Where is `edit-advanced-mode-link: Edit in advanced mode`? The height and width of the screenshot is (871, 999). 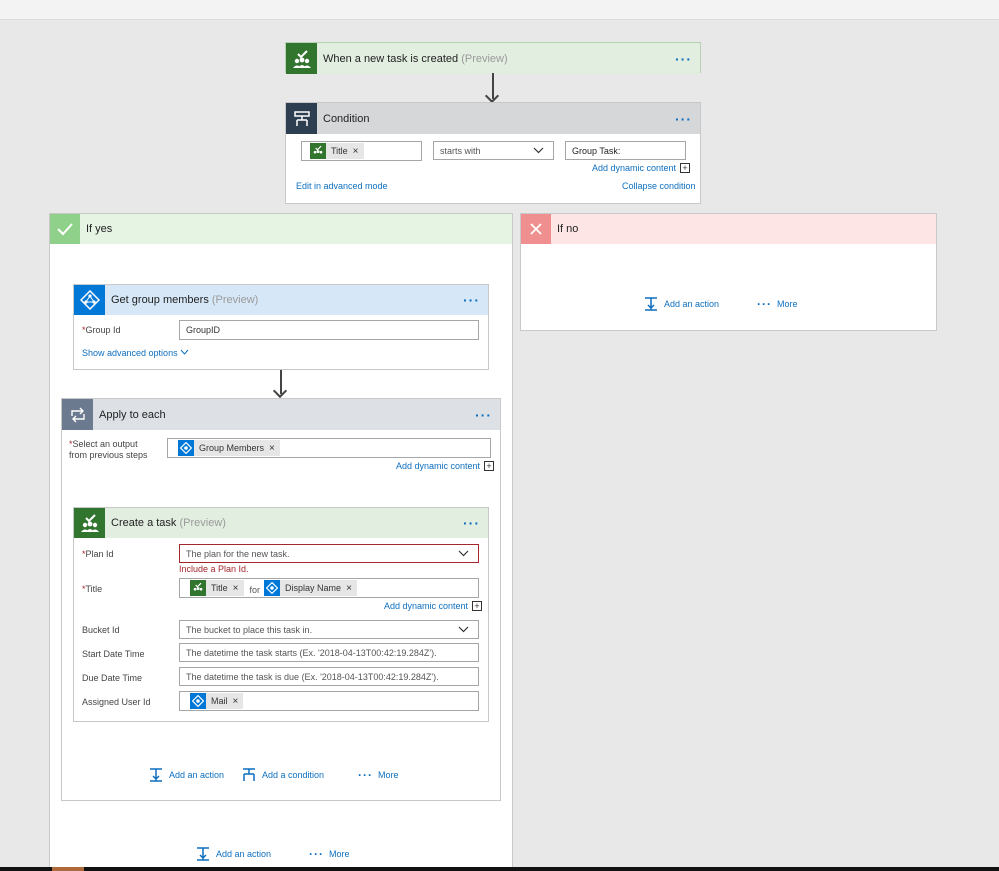
edit-advanced-mode-link: Edit in advanced mode is located at coordinates (342, 186).